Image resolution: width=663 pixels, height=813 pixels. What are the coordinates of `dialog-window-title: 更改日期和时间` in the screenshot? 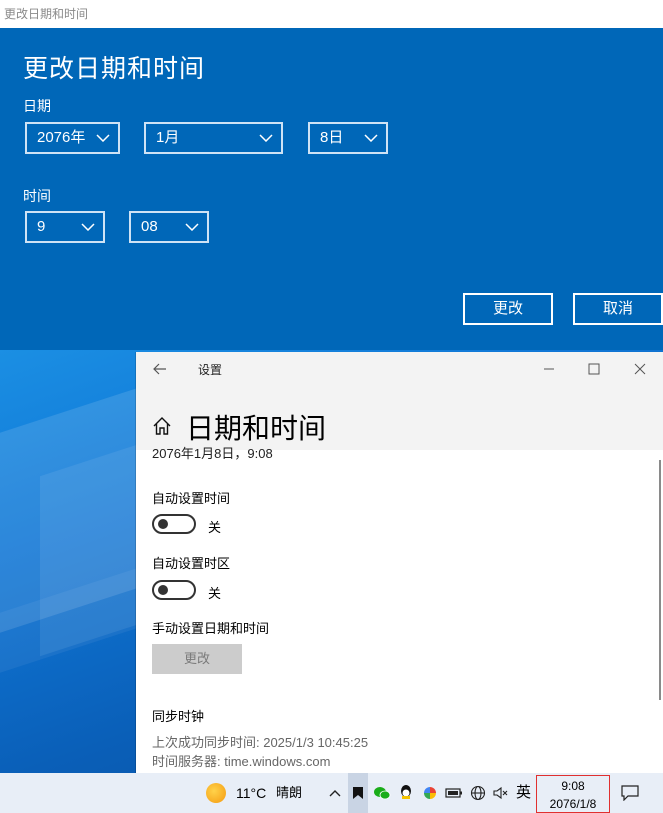 It's located at (46, 14).